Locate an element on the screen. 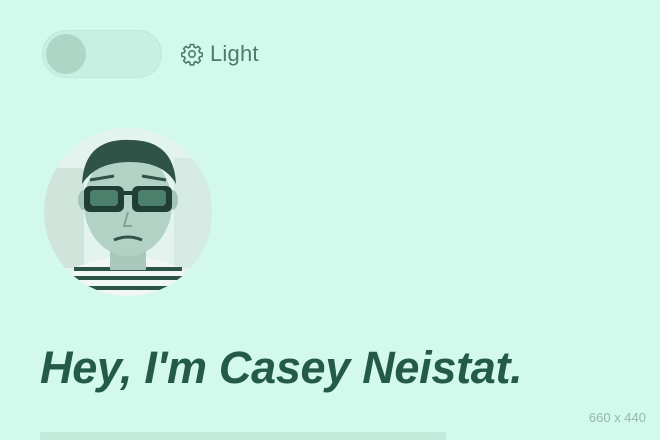 The width and height of the screenshot is (660, 440). avatar-portrait is located at coordinates (128, 212).